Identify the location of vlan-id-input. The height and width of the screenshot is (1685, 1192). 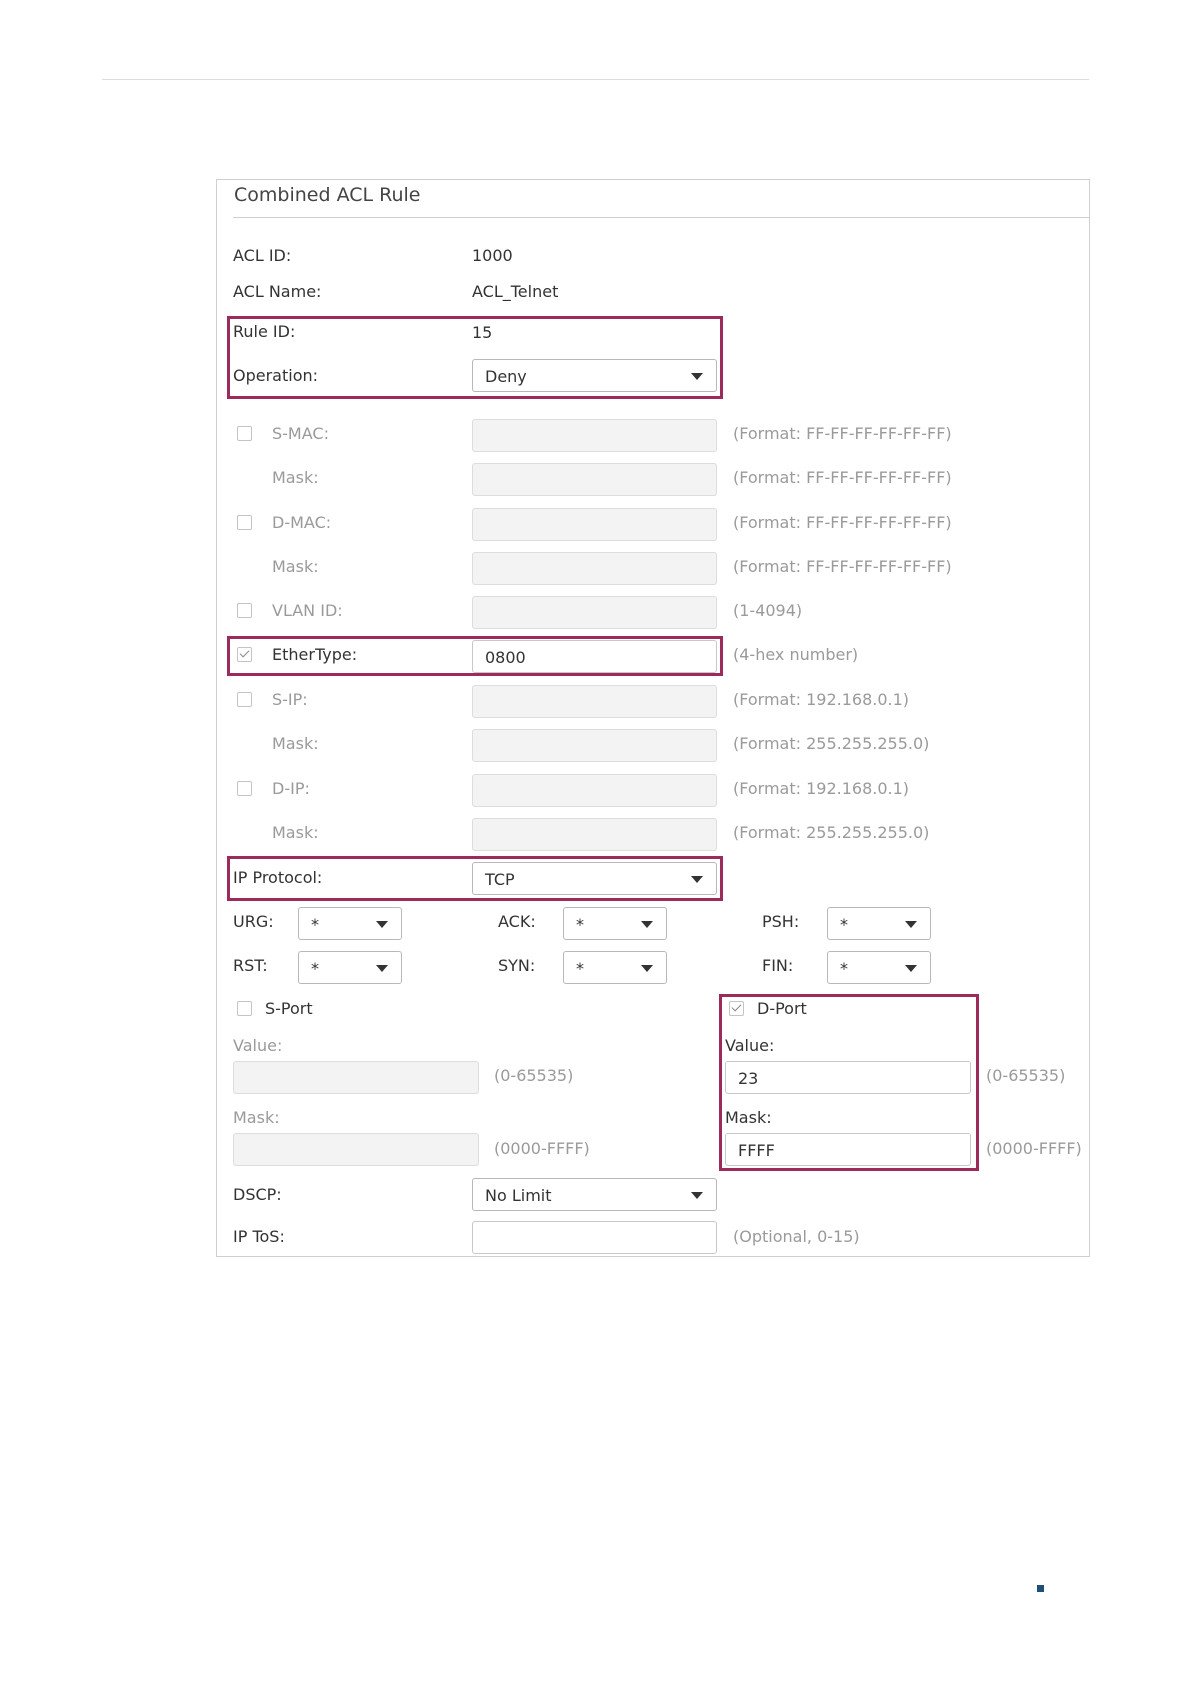
(594, 612).